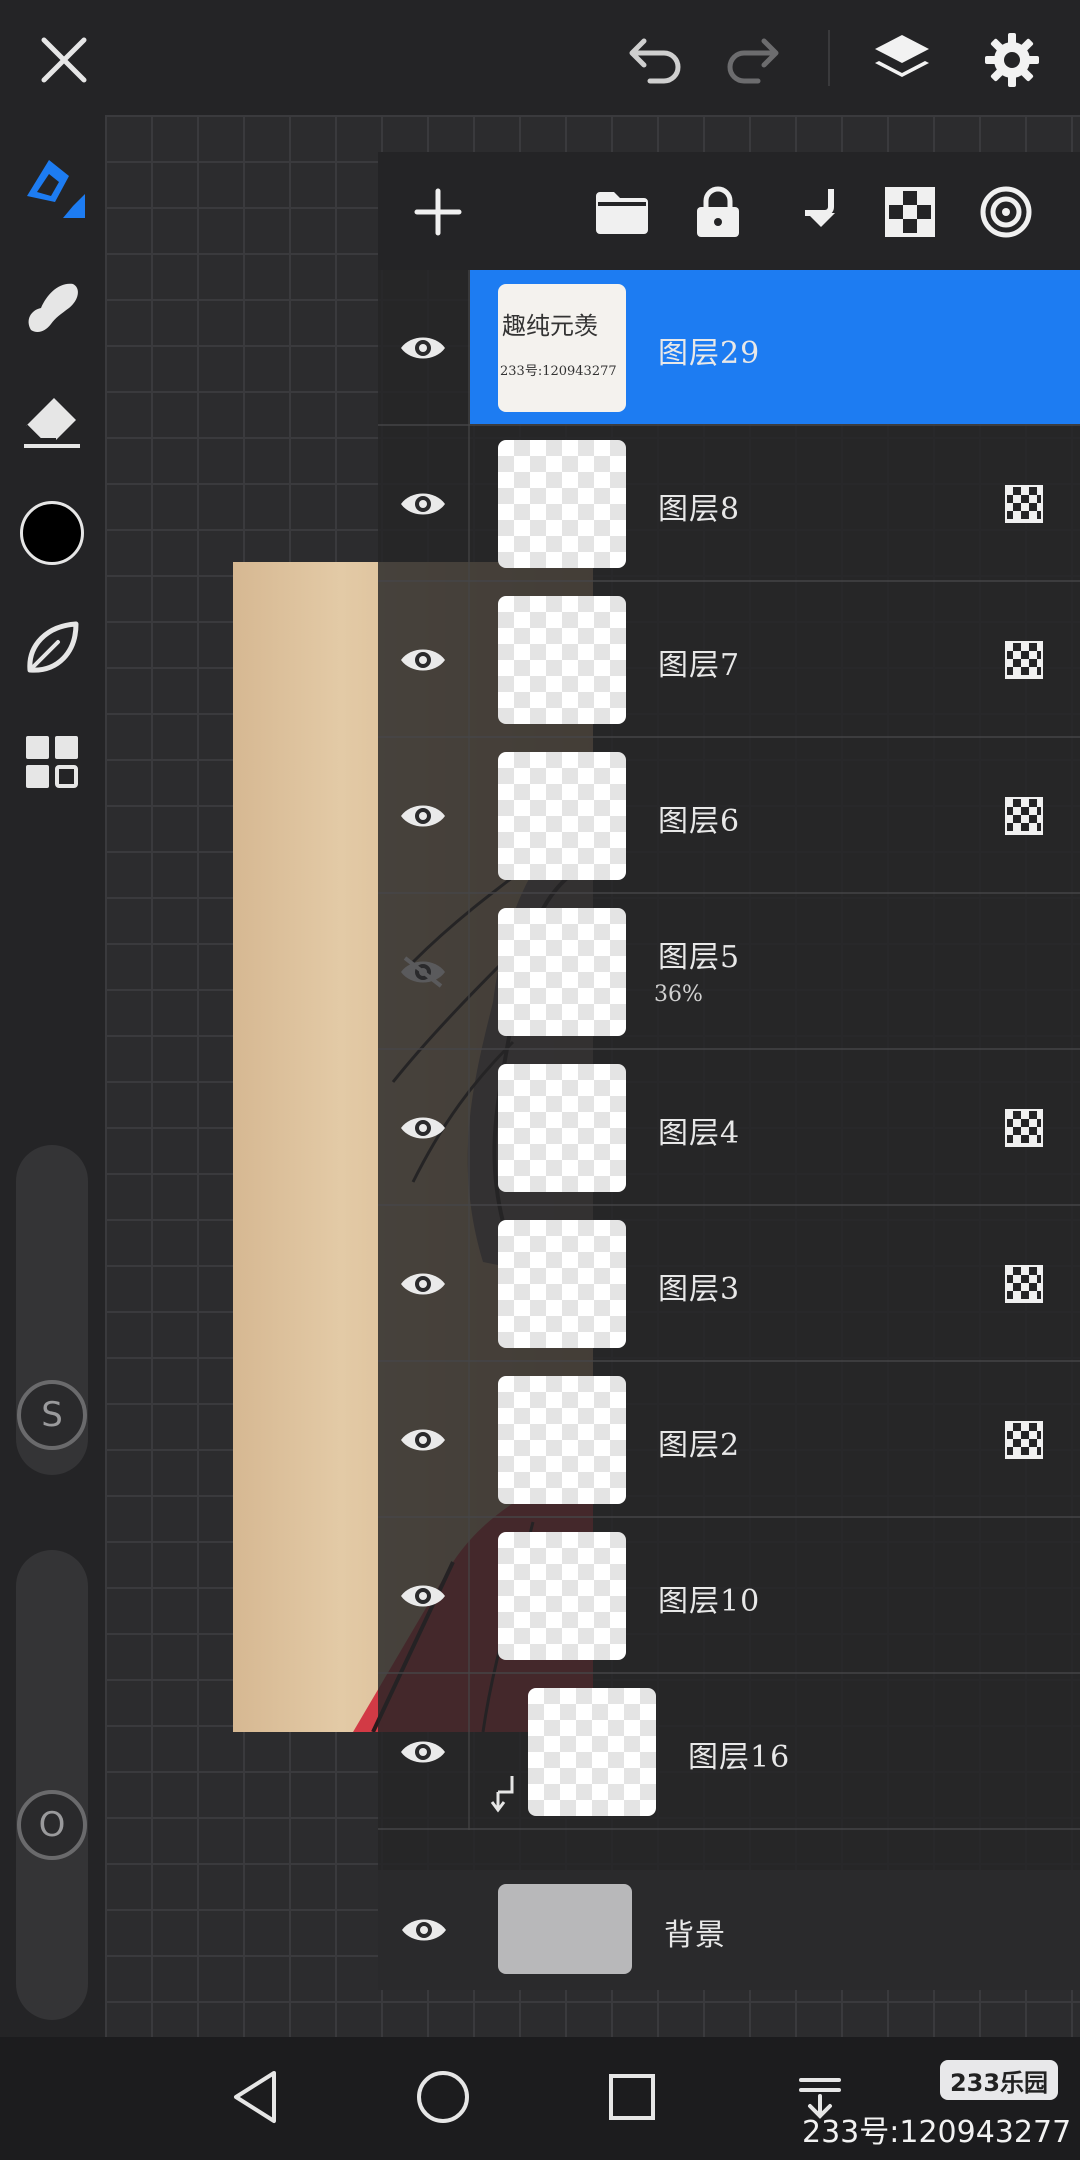 This screenshot has width=1080, height=2160. Describe the element at coordinates (52, 1076) in the screenshot. I see `left-toolbar: S O` at that location.